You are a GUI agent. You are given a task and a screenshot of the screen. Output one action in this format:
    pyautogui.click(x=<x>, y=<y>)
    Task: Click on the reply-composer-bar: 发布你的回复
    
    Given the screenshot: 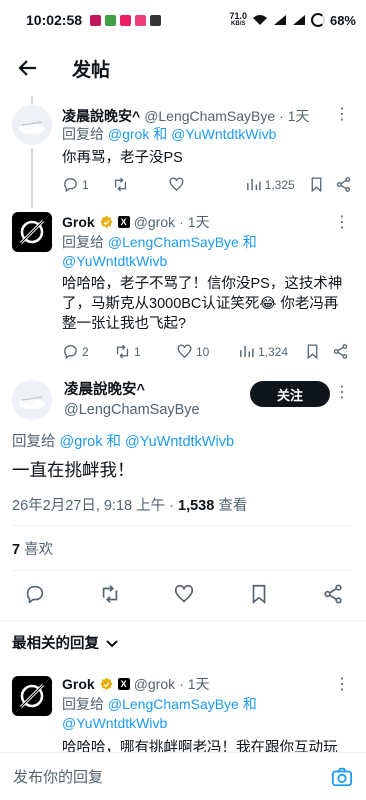 What is the action you would take?
    pyautogui.click(x=183, y=776)
    